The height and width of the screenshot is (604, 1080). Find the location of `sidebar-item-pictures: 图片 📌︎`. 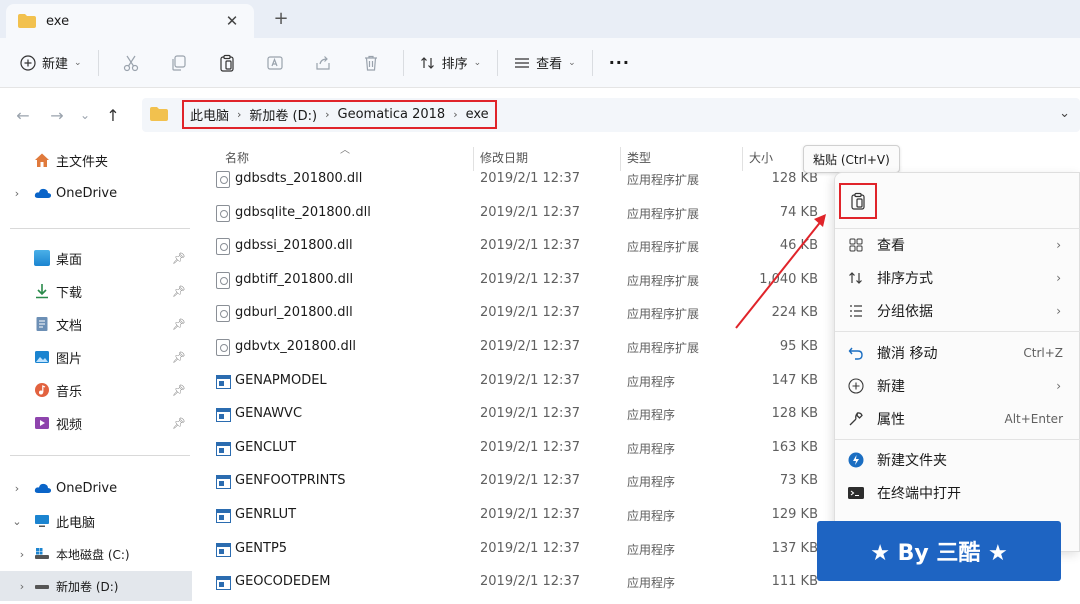

sidebar-item-pictures: 图片 📌︎ is located at coordinates (96, 357).